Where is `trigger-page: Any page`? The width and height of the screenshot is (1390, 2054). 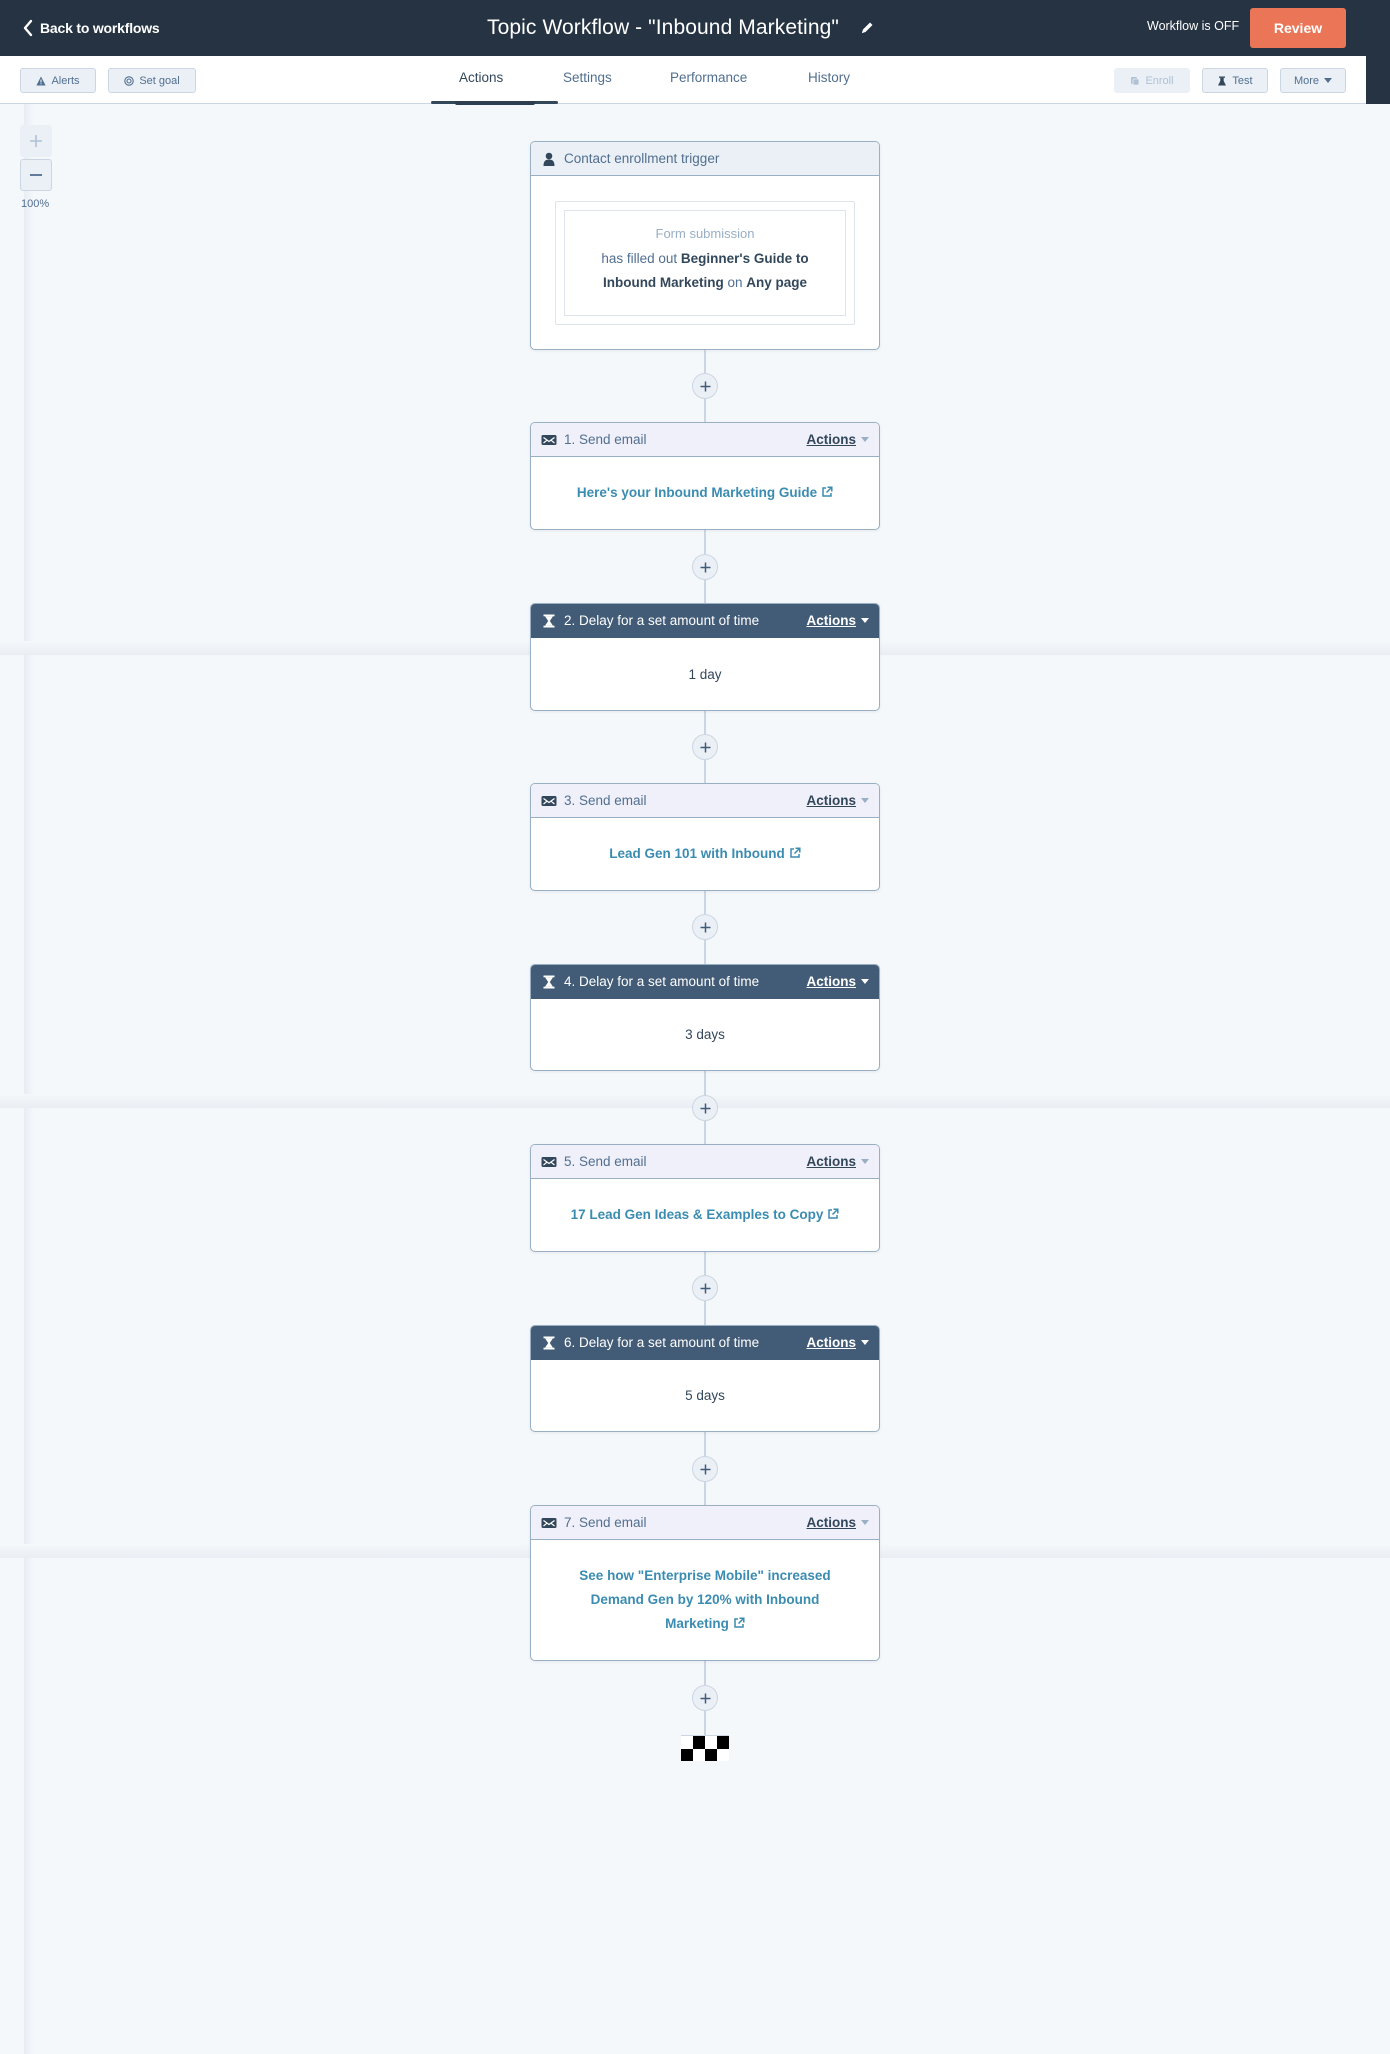 trigger-page: Any page is located at coordinates (777, 282).